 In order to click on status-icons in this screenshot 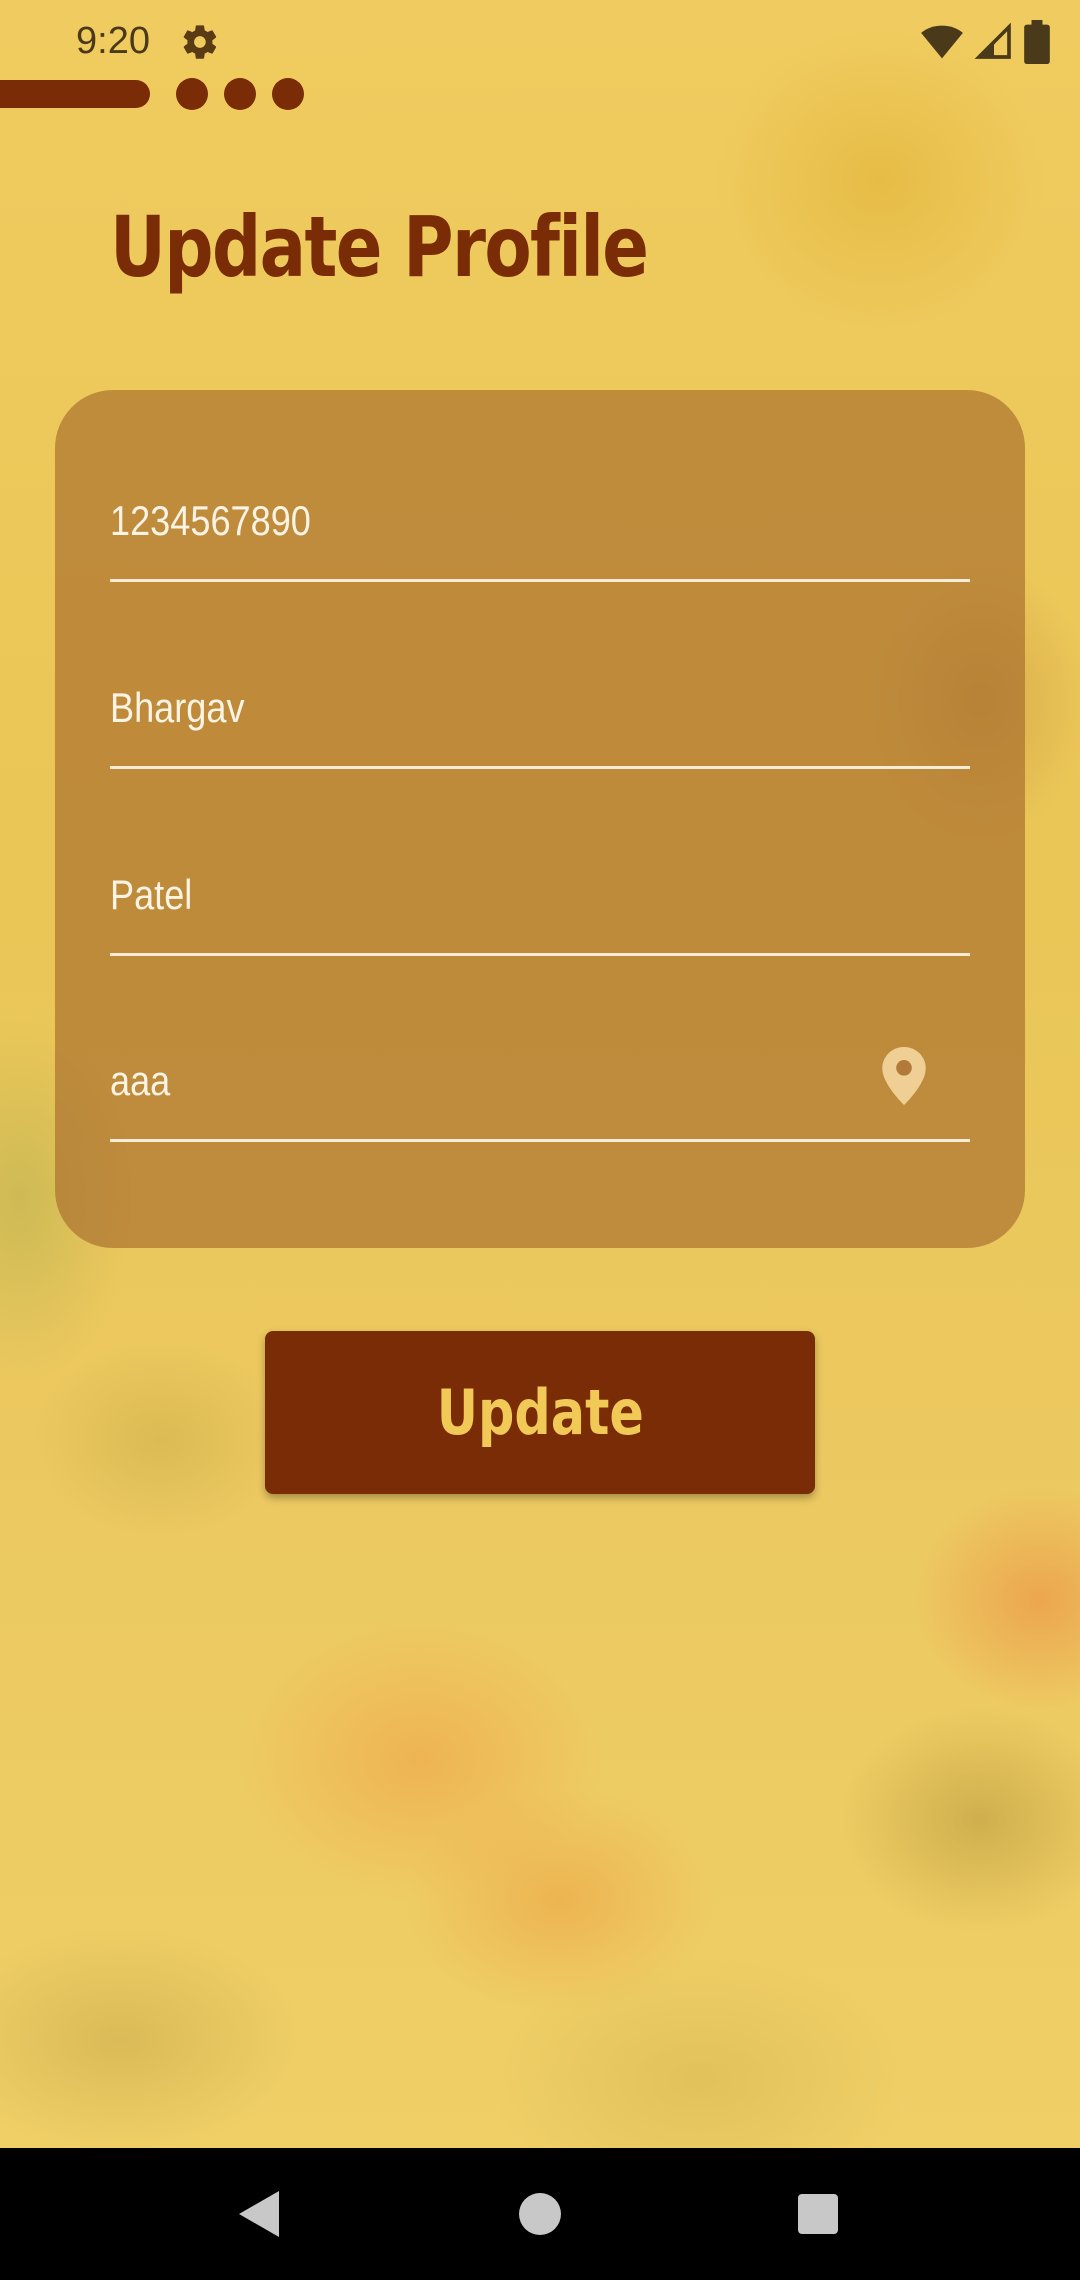, I will do `click(985, 44)`.